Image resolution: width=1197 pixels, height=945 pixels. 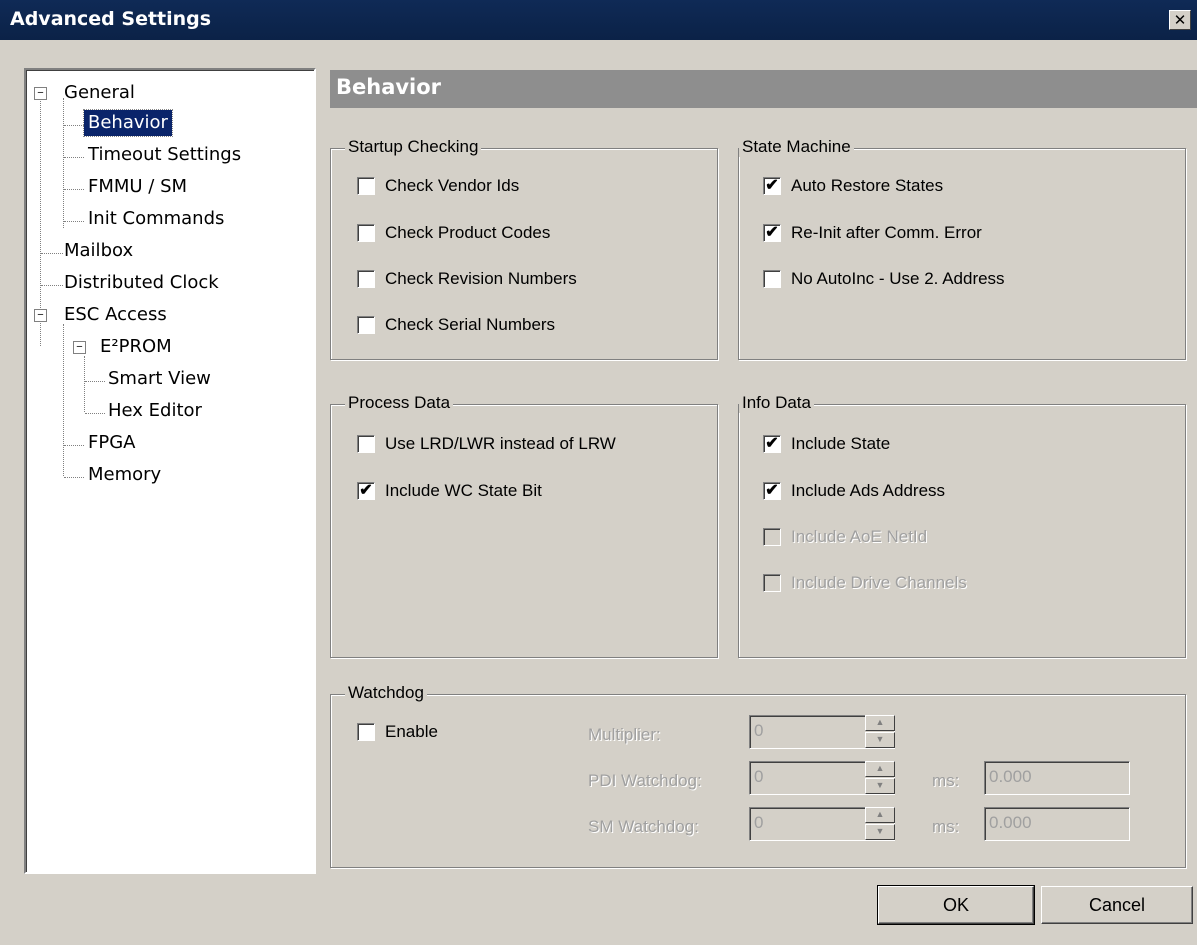 What do you see at coordinates (946, 826) in the screenshot?
I see `sm-ms-label: ms:` at bounding box center [946, 826].